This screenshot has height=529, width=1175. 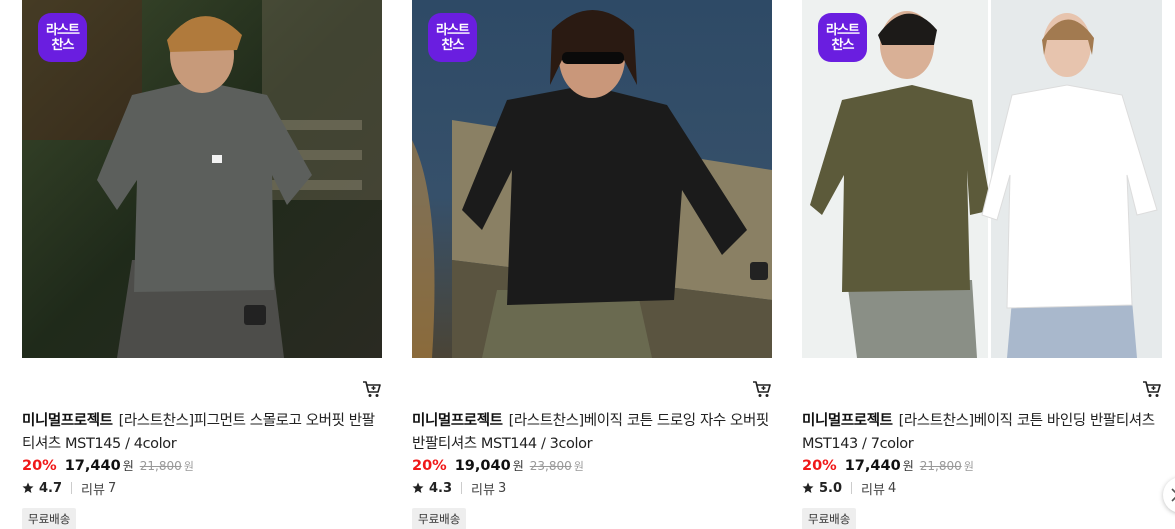 I want to click on review-count: 7, so click(x=112, y=488).